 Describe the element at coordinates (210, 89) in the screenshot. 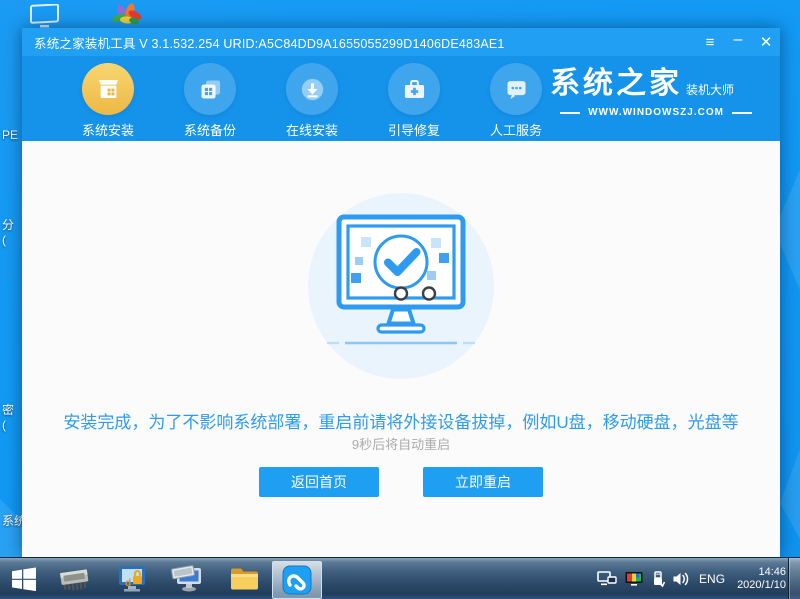

I see `backup-icon` at that location.